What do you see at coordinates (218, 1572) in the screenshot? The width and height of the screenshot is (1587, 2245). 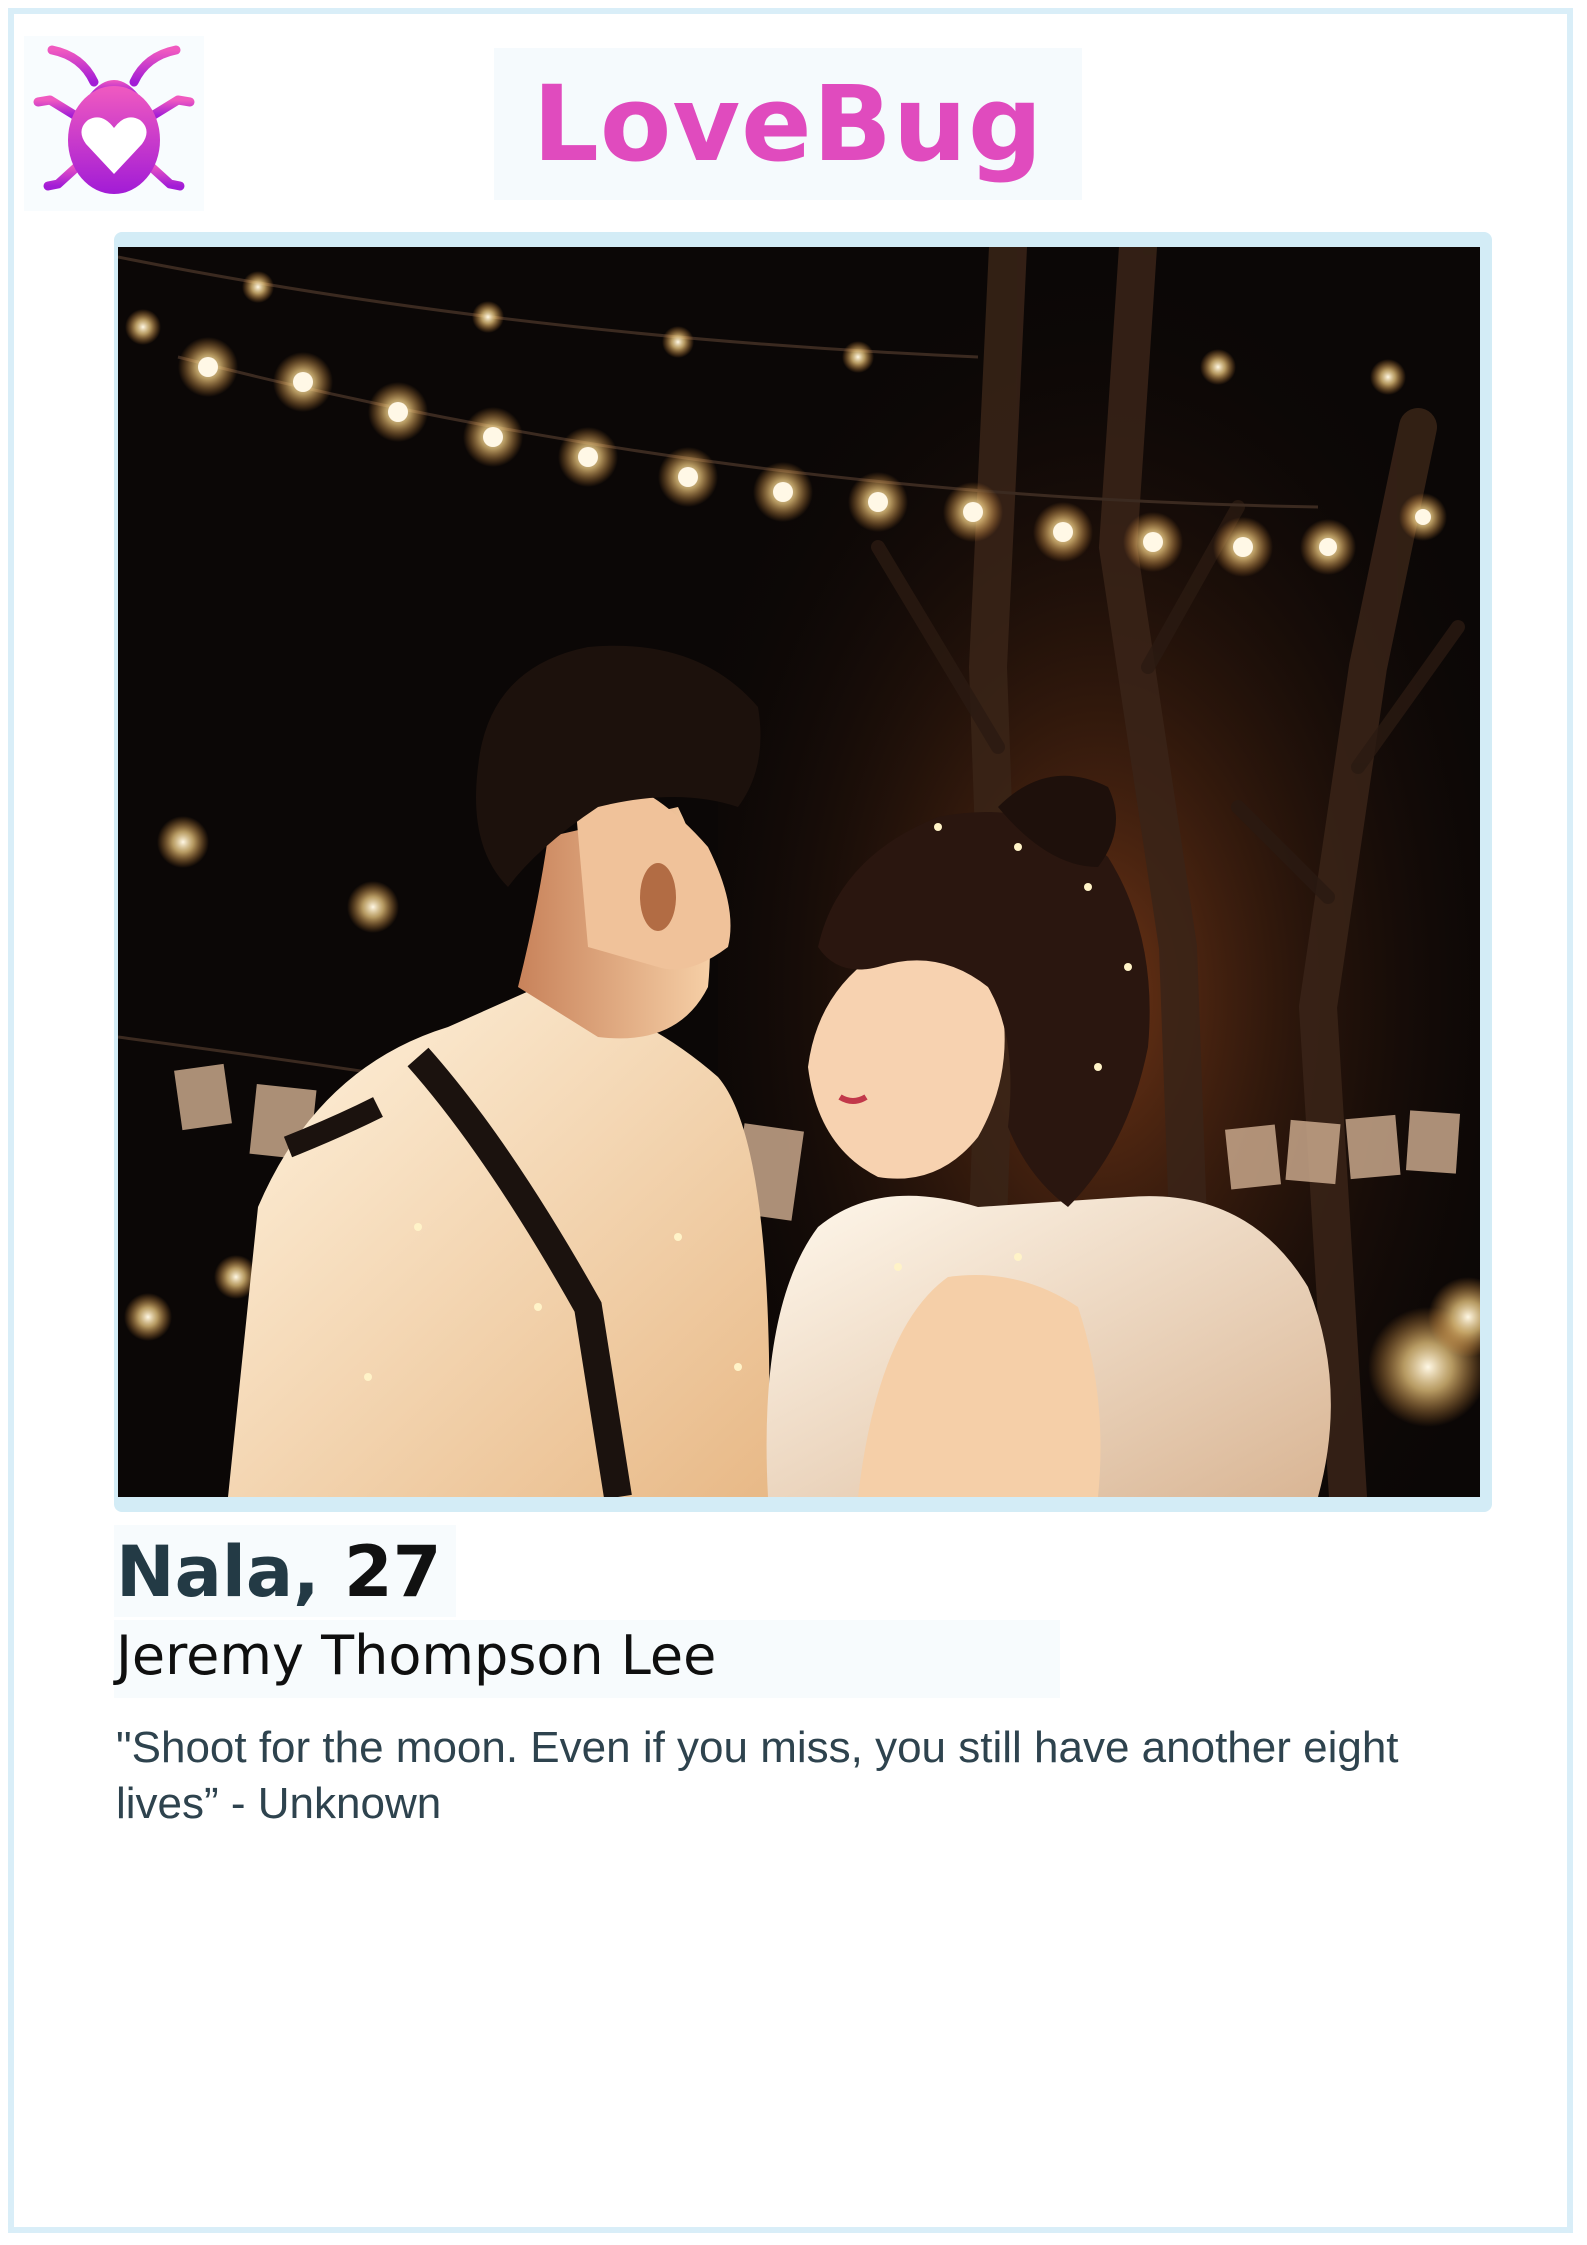 I see `profile-first-name: Nala,` at bounding box center [218, 1572].